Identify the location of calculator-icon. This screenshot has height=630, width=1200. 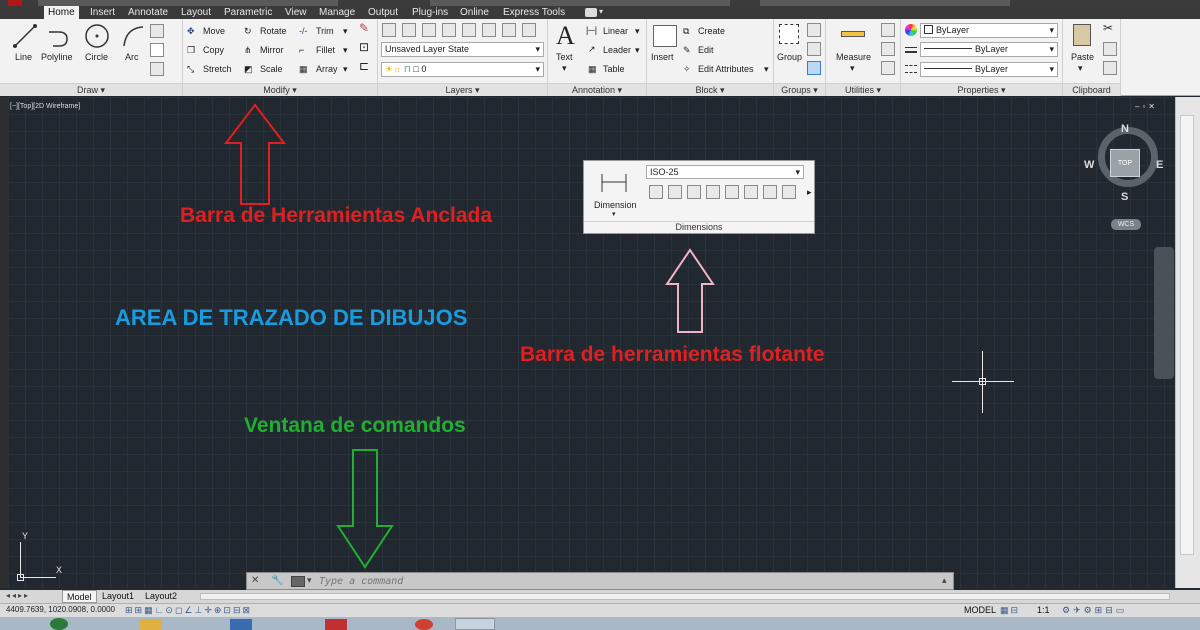
(888, 49).